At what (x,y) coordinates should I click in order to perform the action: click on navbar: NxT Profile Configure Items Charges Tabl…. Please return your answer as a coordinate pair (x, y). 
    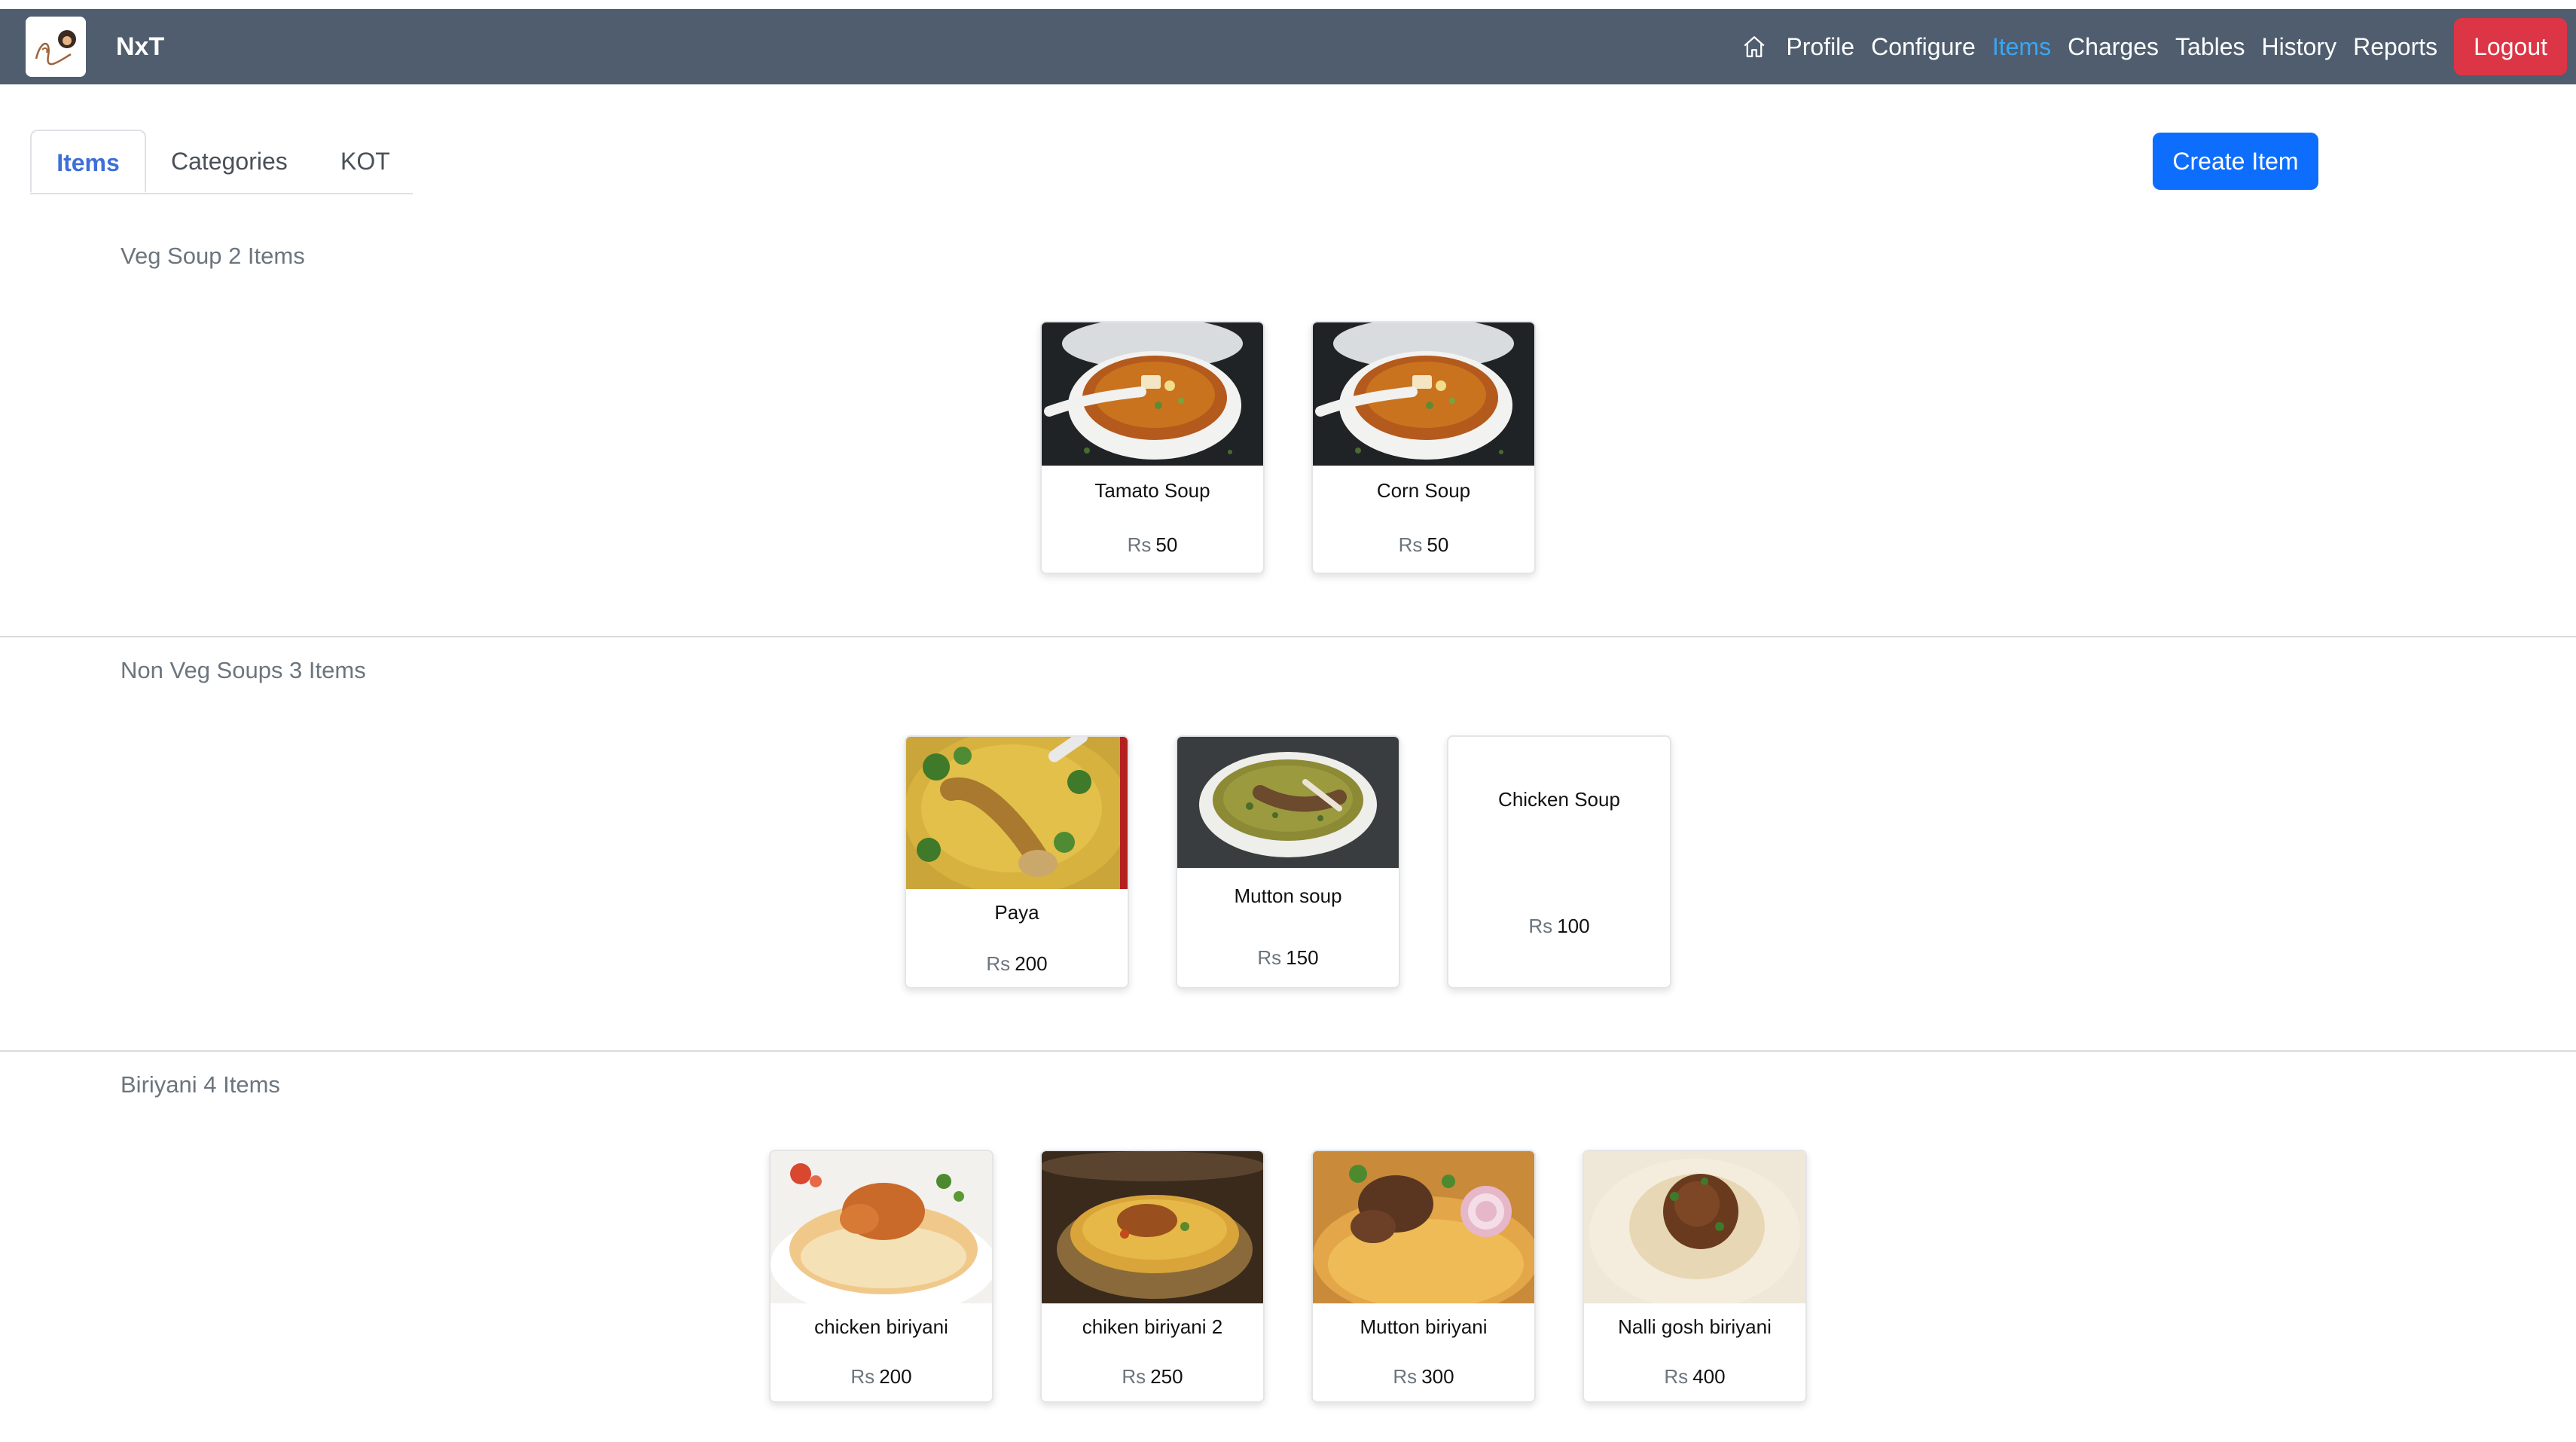
    Looking at the image, I should click on (1288, 47).